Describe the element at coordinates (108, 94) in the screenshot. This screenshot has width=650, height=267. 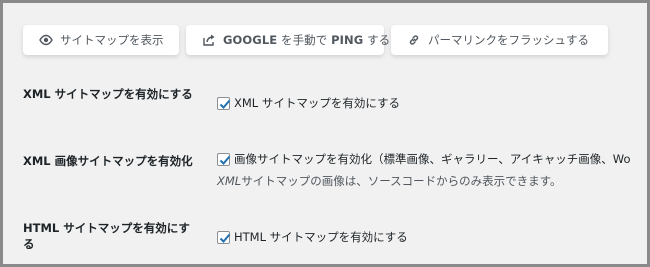
I see `xml-sitemap-label: XML サイトマップを有効にする` at that location.